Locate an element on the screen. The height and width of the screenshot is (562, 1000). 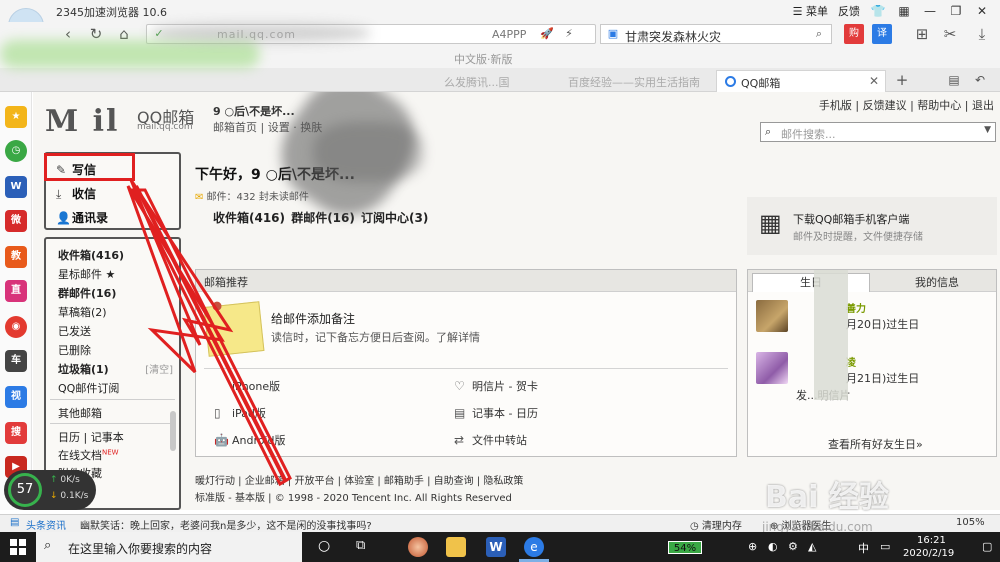
all-birthdays-link: 查看所有好友生日» is located at coordinates (875, 444).